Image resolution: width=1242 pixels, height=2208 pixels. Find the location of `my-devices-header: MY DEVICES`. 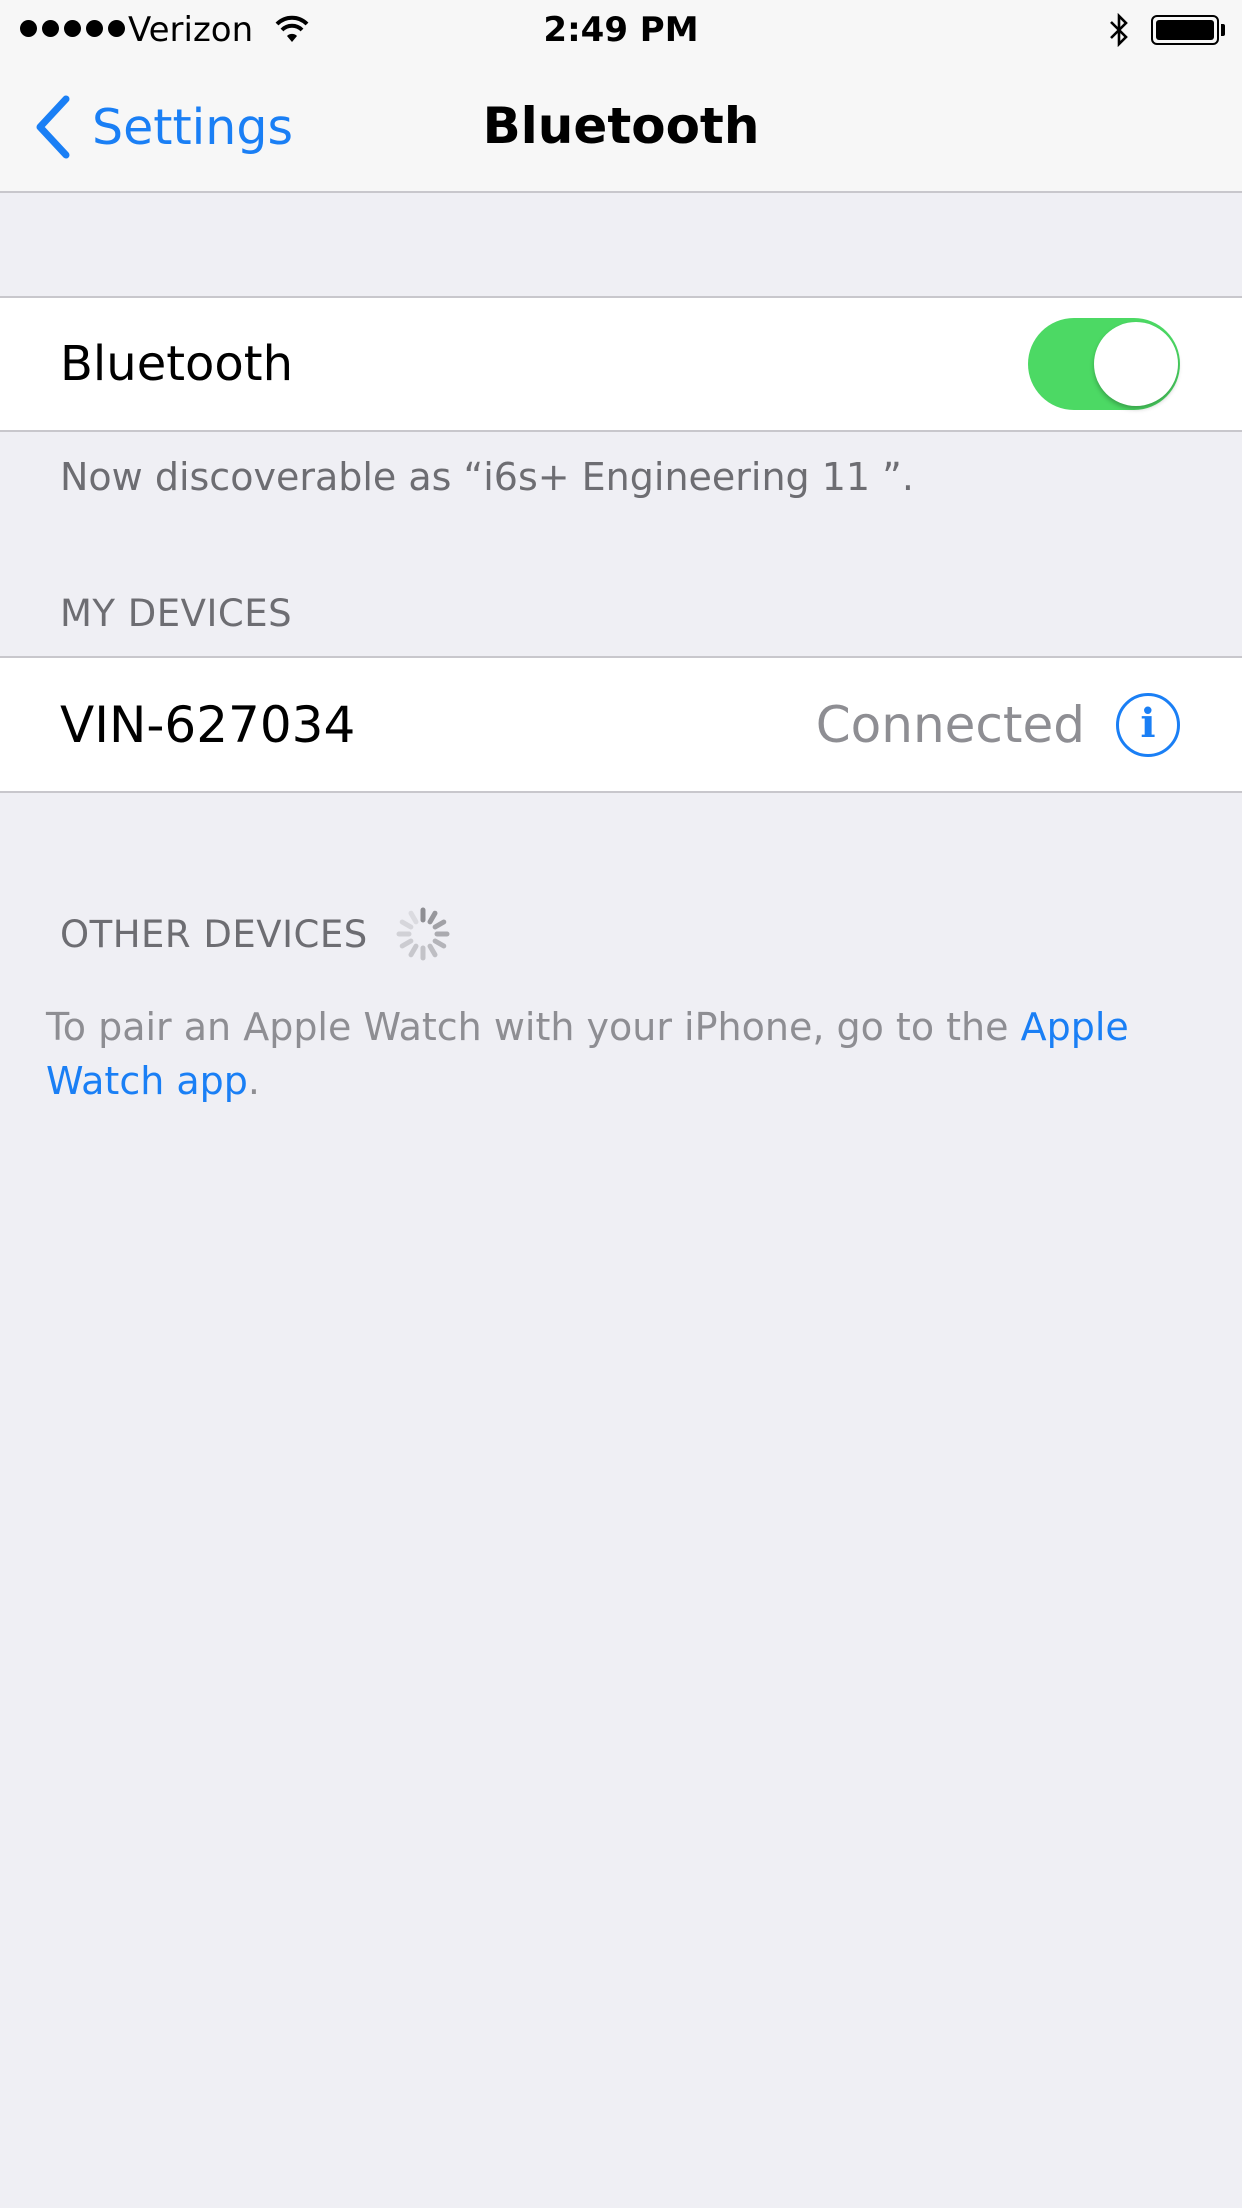

my-devices-header: MY DEVICES is located at coordinates (176, 613).